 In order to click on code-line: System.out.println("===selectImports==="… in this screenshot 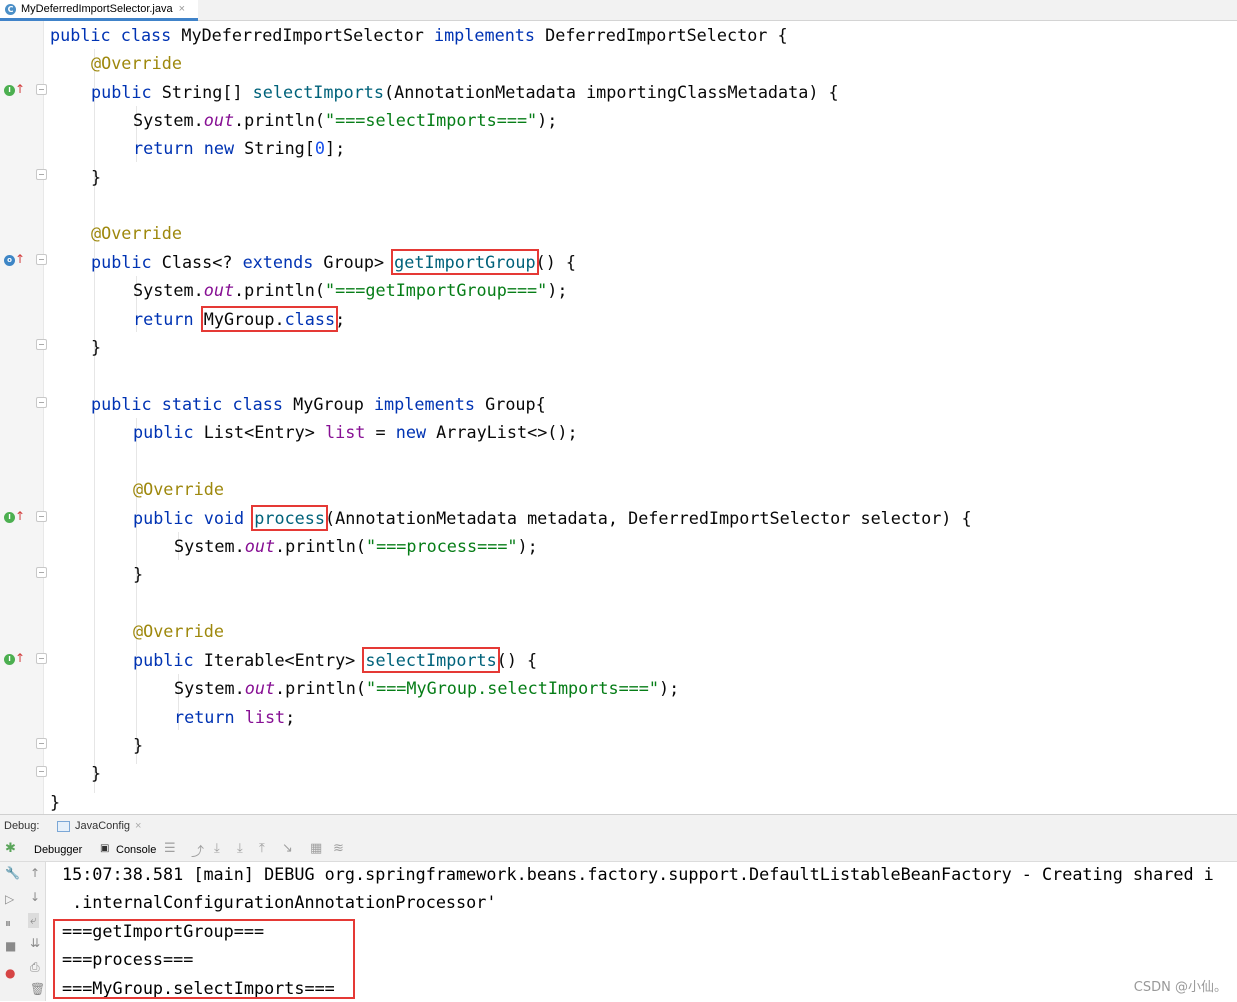, I will do `click(345, 120)`.